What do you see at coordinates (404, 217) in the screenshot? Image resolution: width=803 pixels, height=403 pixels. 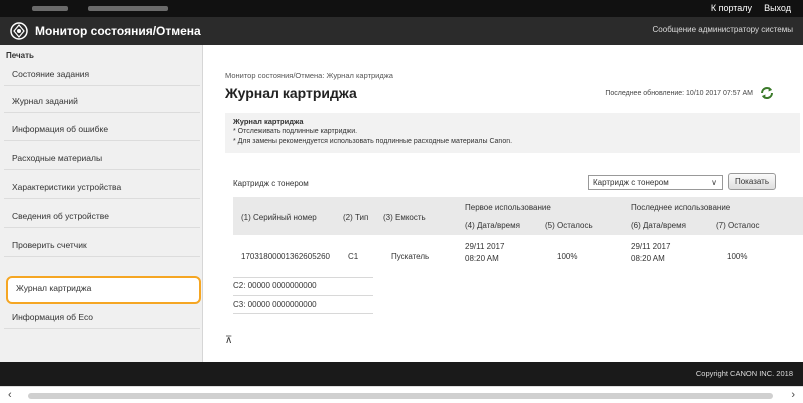 I see `column-header-capacity: (3) Емкость` at bounding box center [404, 217].